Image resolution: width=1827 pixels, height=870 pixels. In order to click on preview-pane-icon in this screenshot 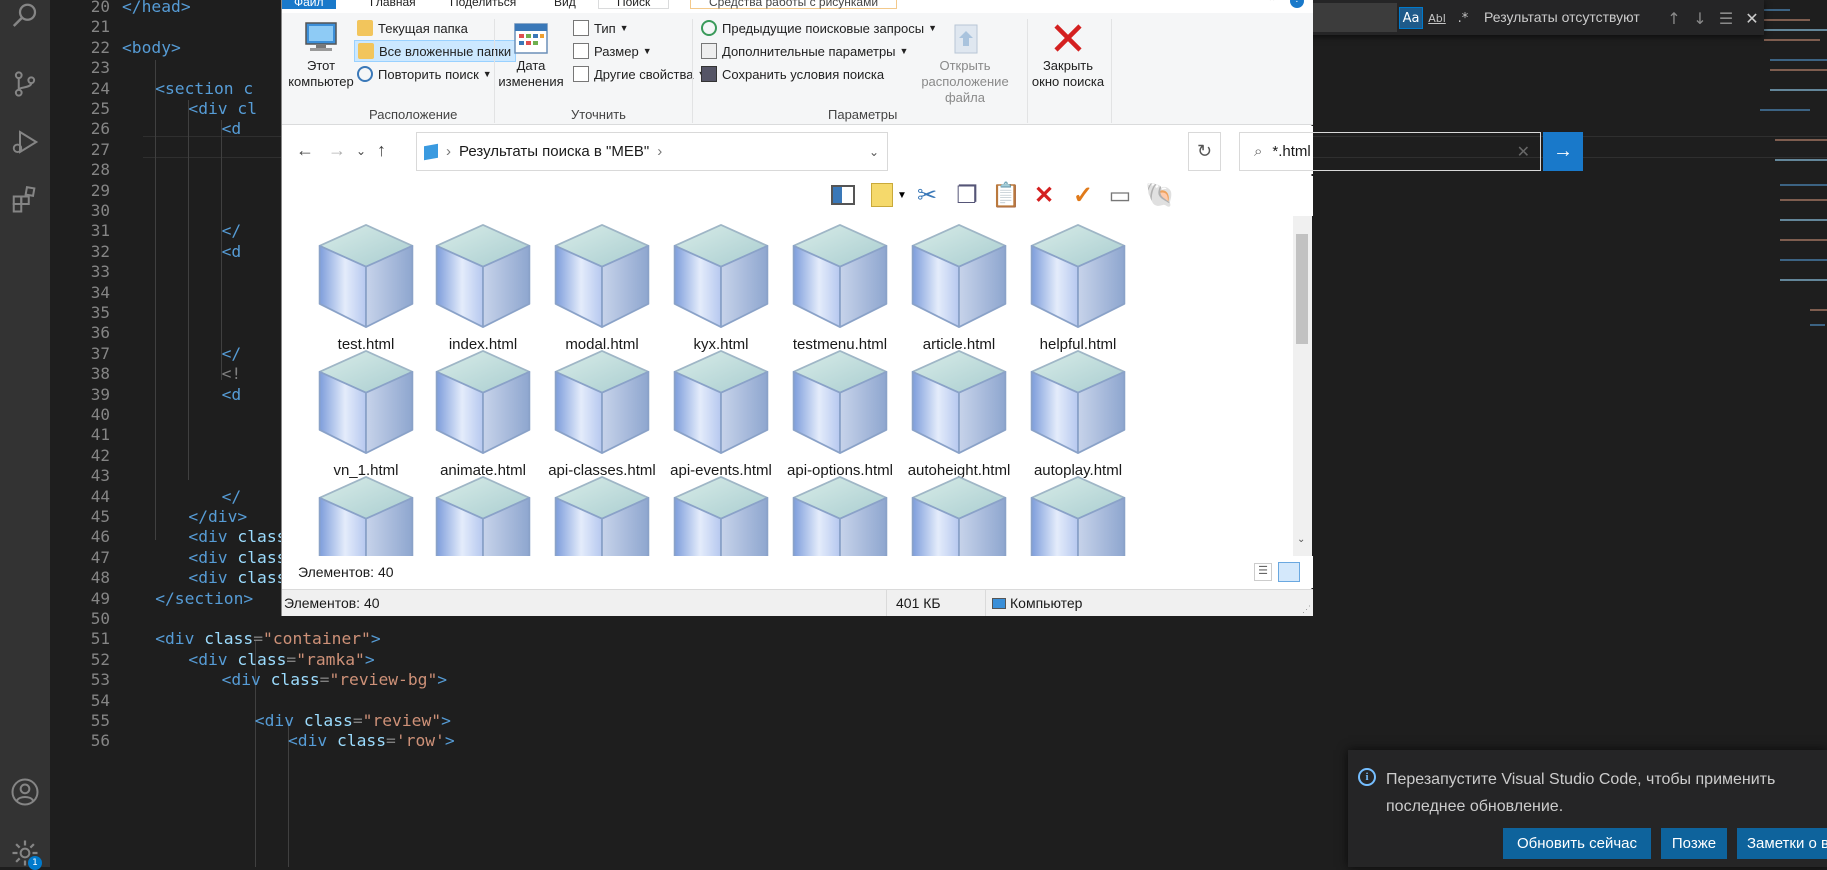, I will do `click(843, 195)`.